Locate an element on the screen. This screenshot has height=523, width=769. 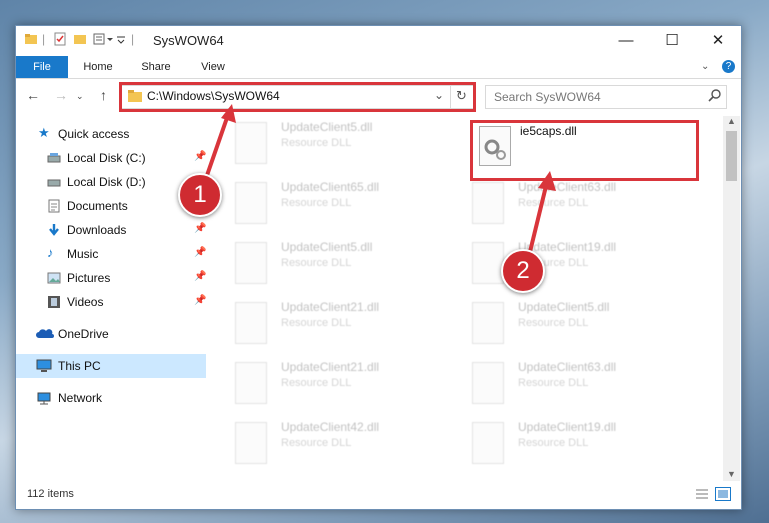
annotation-arrows is located at coordinates (379, 182).